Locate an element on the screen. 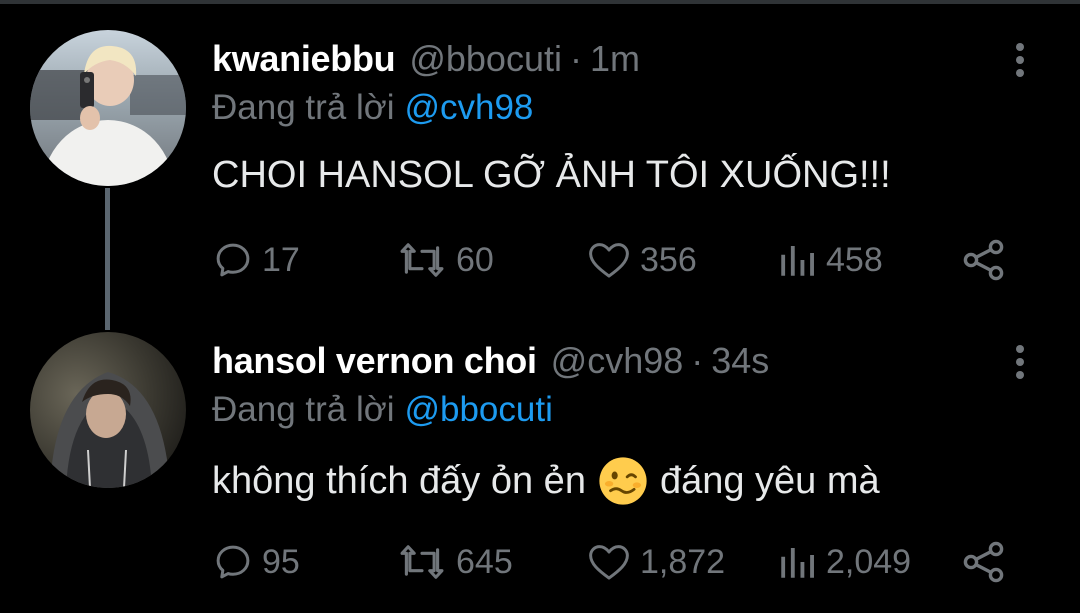 The image size is (1080, 613). timestamp: 34s is located at coordinates (740, 361).